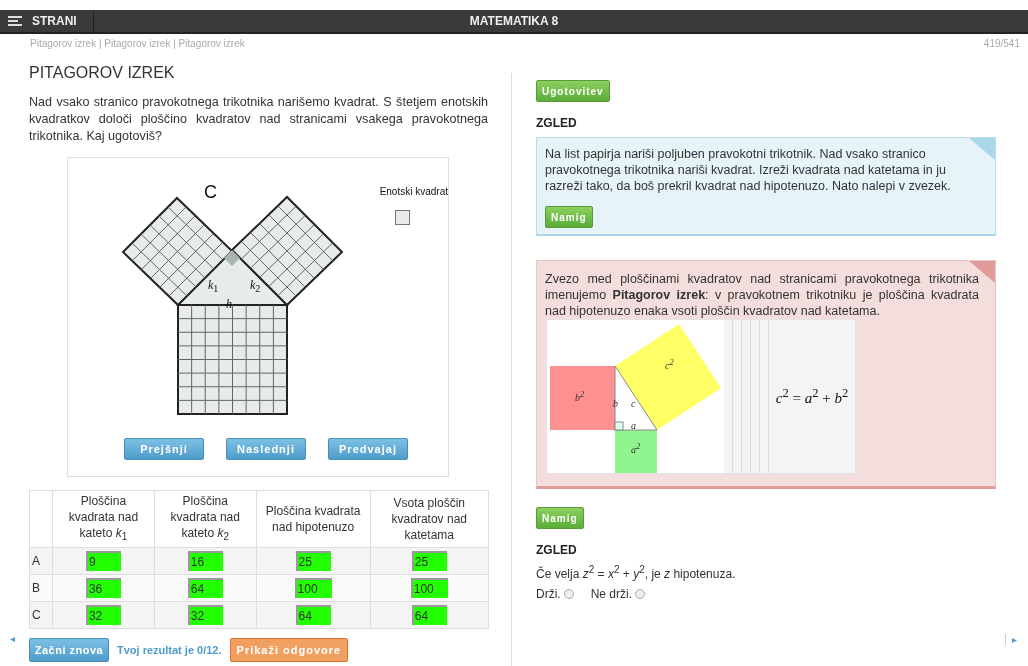 The width and height of the screenshot is (1028, 666). Describe the element at coordinates (812, 396) in the screenshot. I see `formula: c$^{2}$ = a$^{2}$ + b$^{2}$` at that location.